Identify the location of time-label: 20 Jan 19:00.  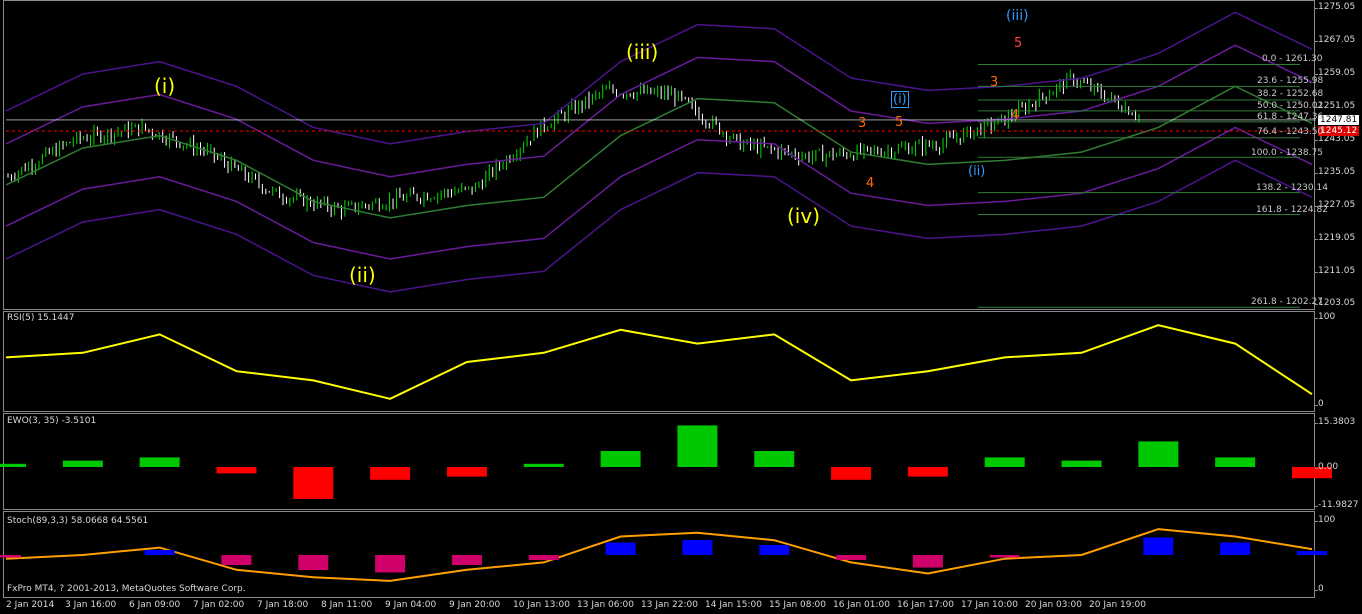
(1117, 605).